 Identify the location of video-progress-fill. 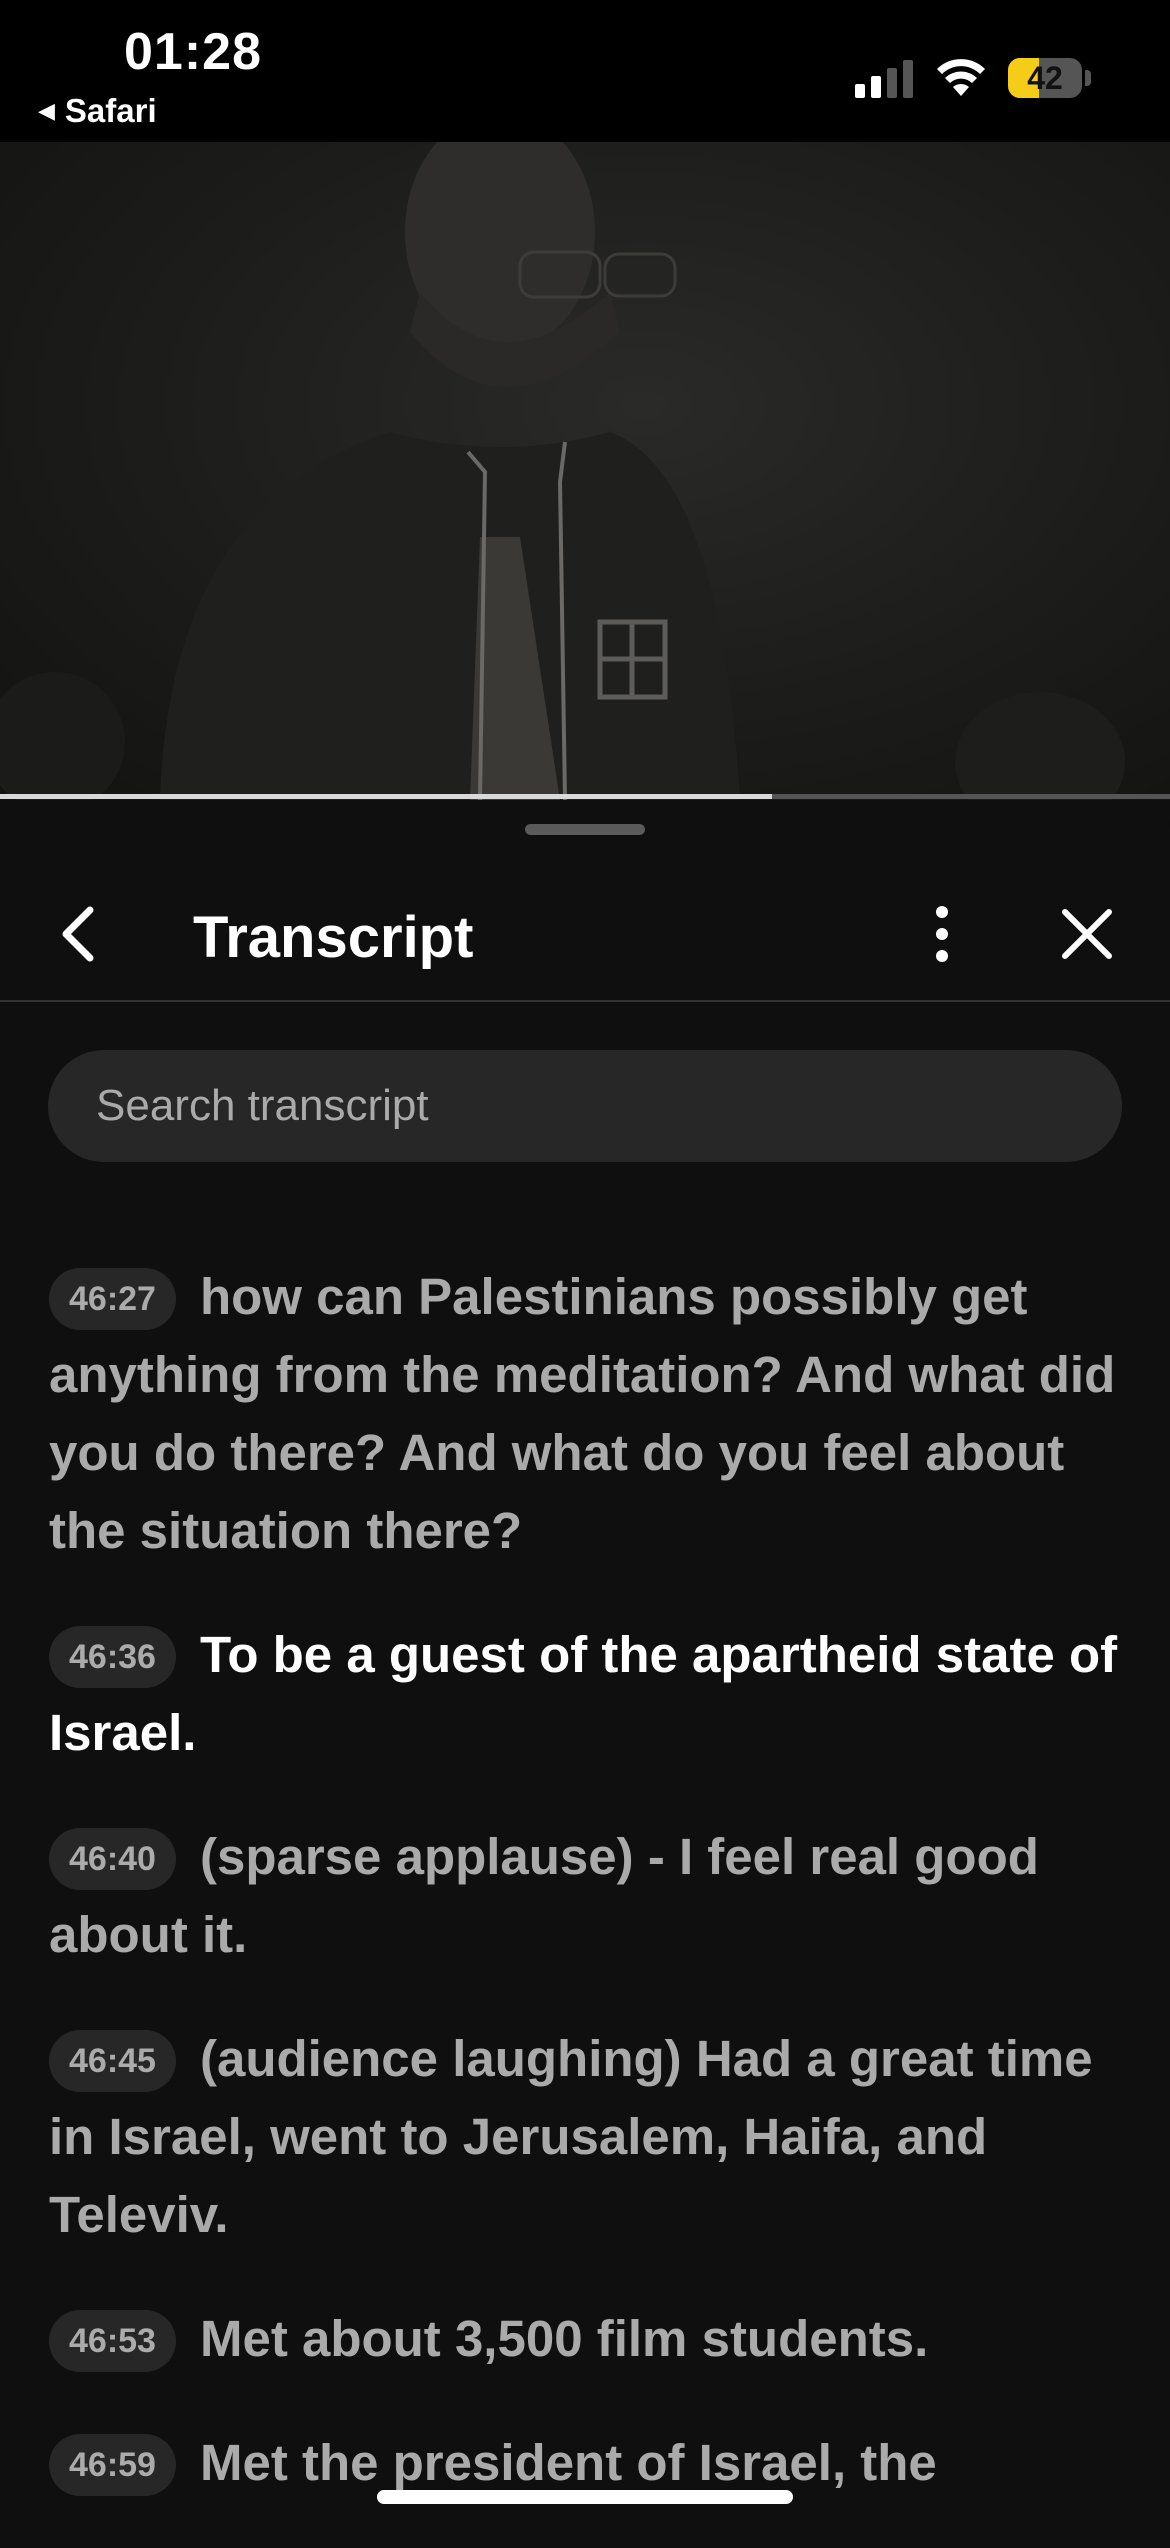
(386, 796).